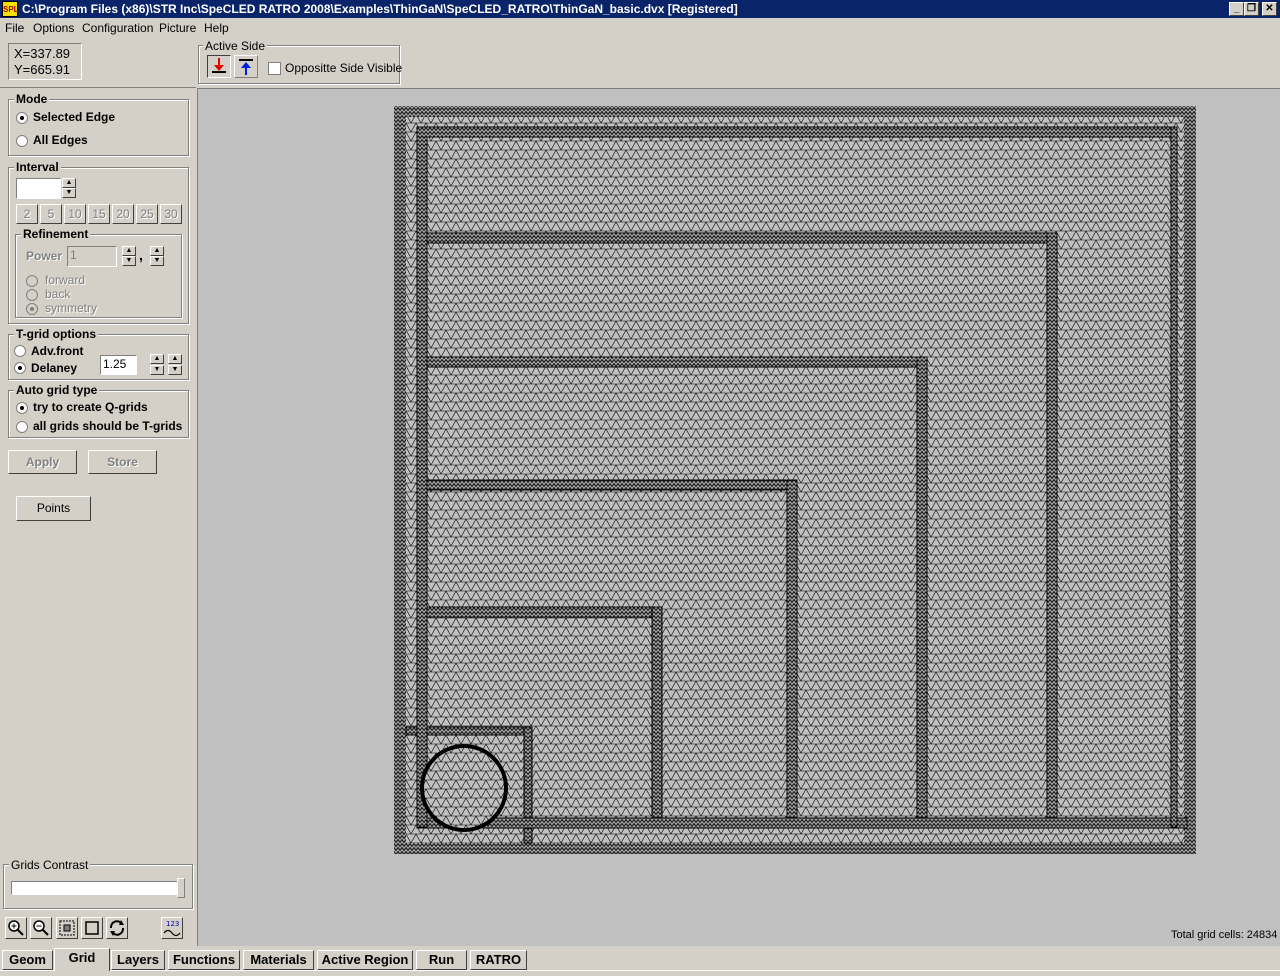  What do you see at coordinates (56, 334) in the screenshot?
I see `tgrid-options-label: T-grid options` at bounding box center [56, 334].